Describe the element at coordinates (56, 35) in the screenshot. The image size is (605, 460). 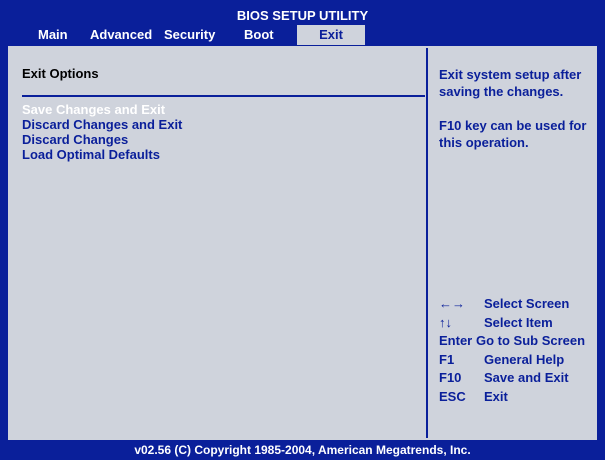
I see `tab-main: Main` at that location.